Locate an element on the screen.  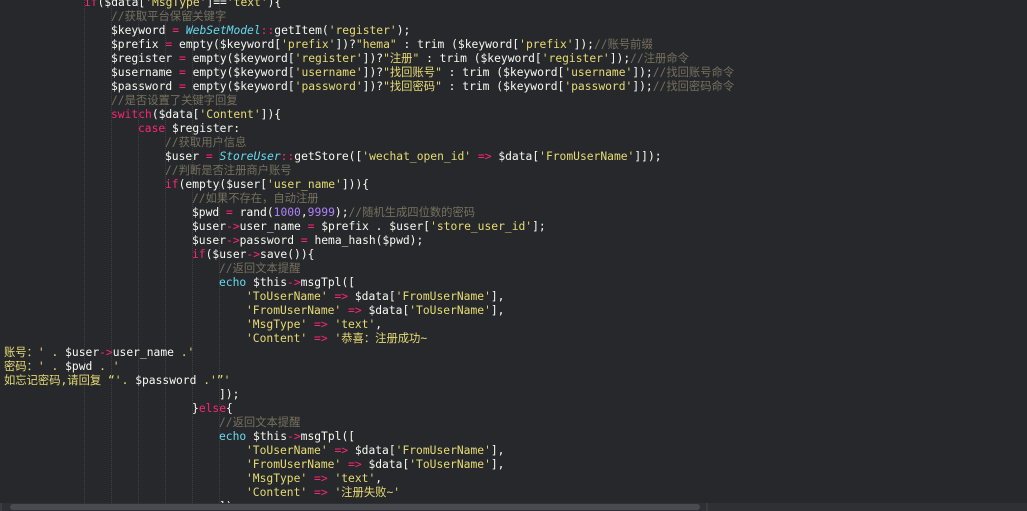
code-token: StoreUser is located at coordinates (250, 156).